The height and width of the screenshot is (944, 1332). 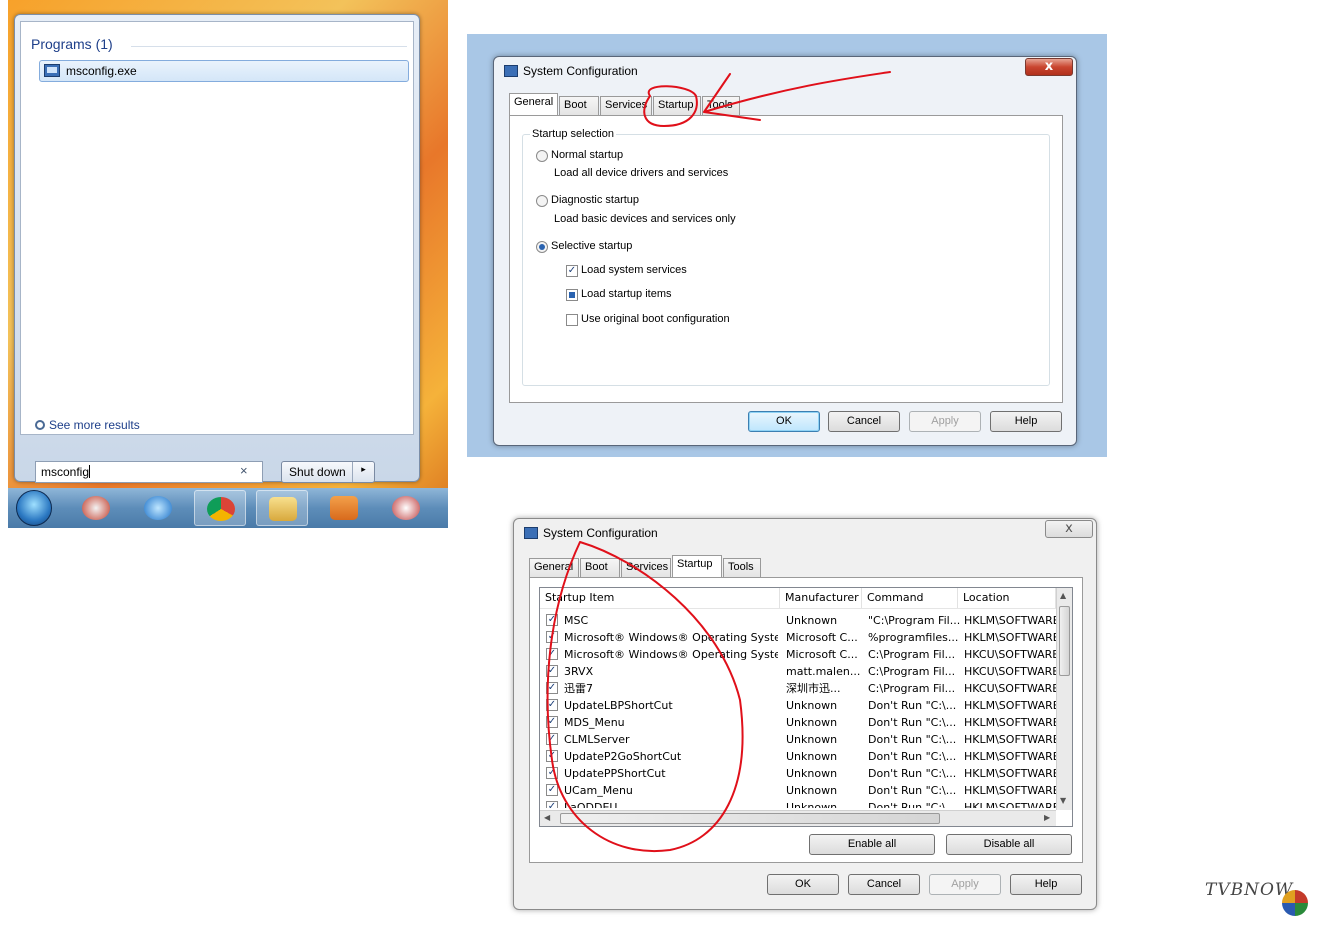 I want to click on load-system-services-label: Load system services, so click(x=634, y=270).